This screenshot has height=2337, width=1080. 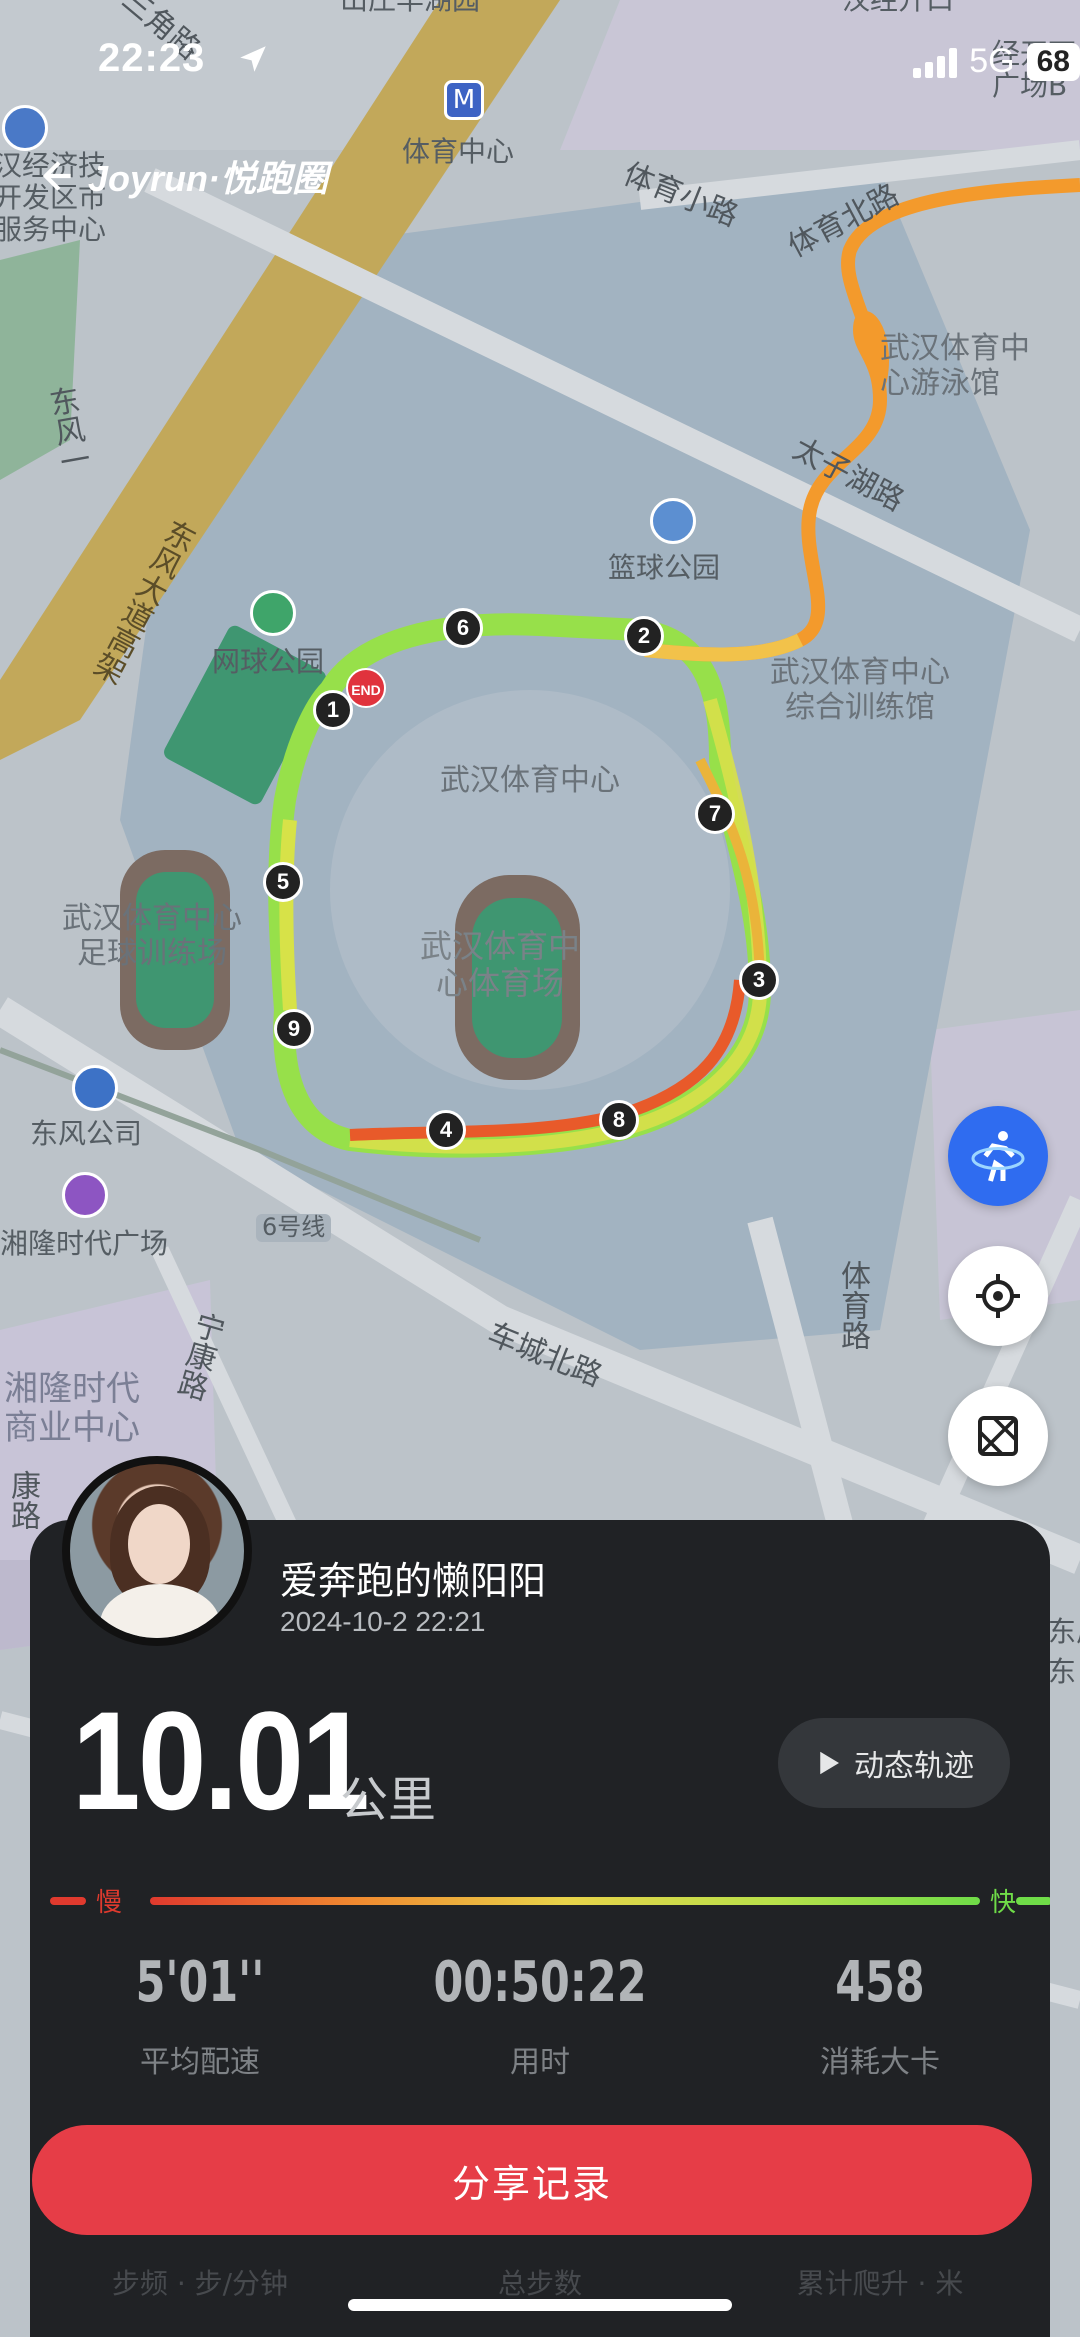 I want to click on map-label: 山庄华湖园, so click(x=410, y=8).